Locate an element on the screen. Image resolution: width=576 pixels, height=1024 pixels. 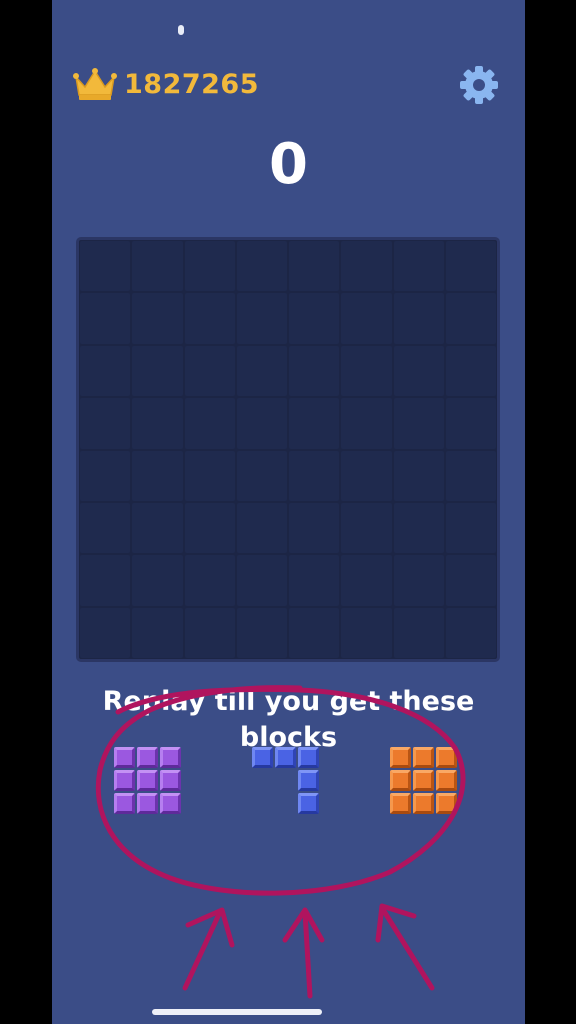
hint-text: Replay till you get these blocks is located at coordinates (288, 719).